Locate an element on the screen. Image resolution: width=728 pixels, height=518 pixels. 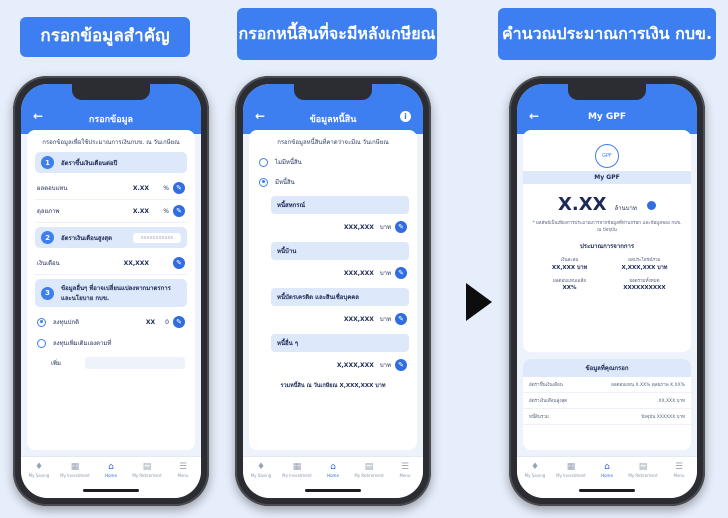
radio-unit: 0 is located at coordinates (167, 322).